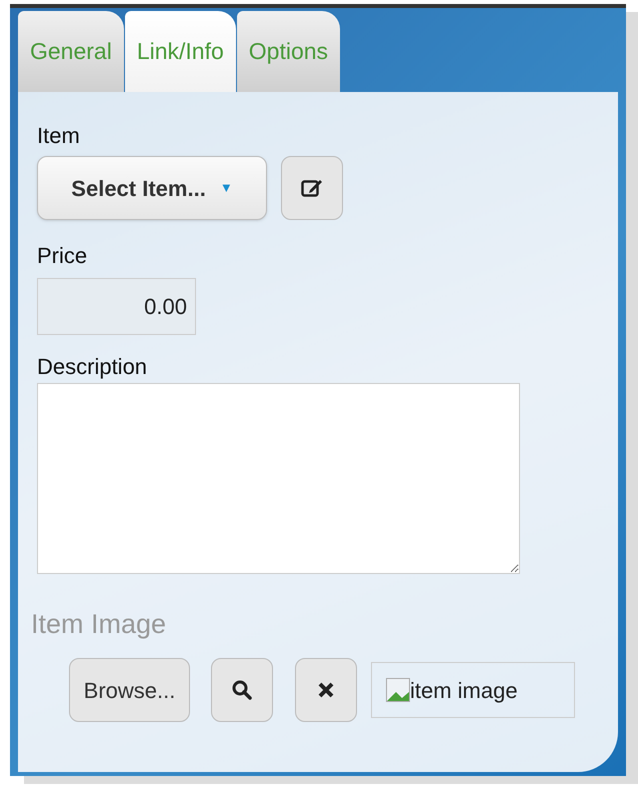 The image size is (638, 785). I want to click on price-field: 0.00, so click(116, 306).